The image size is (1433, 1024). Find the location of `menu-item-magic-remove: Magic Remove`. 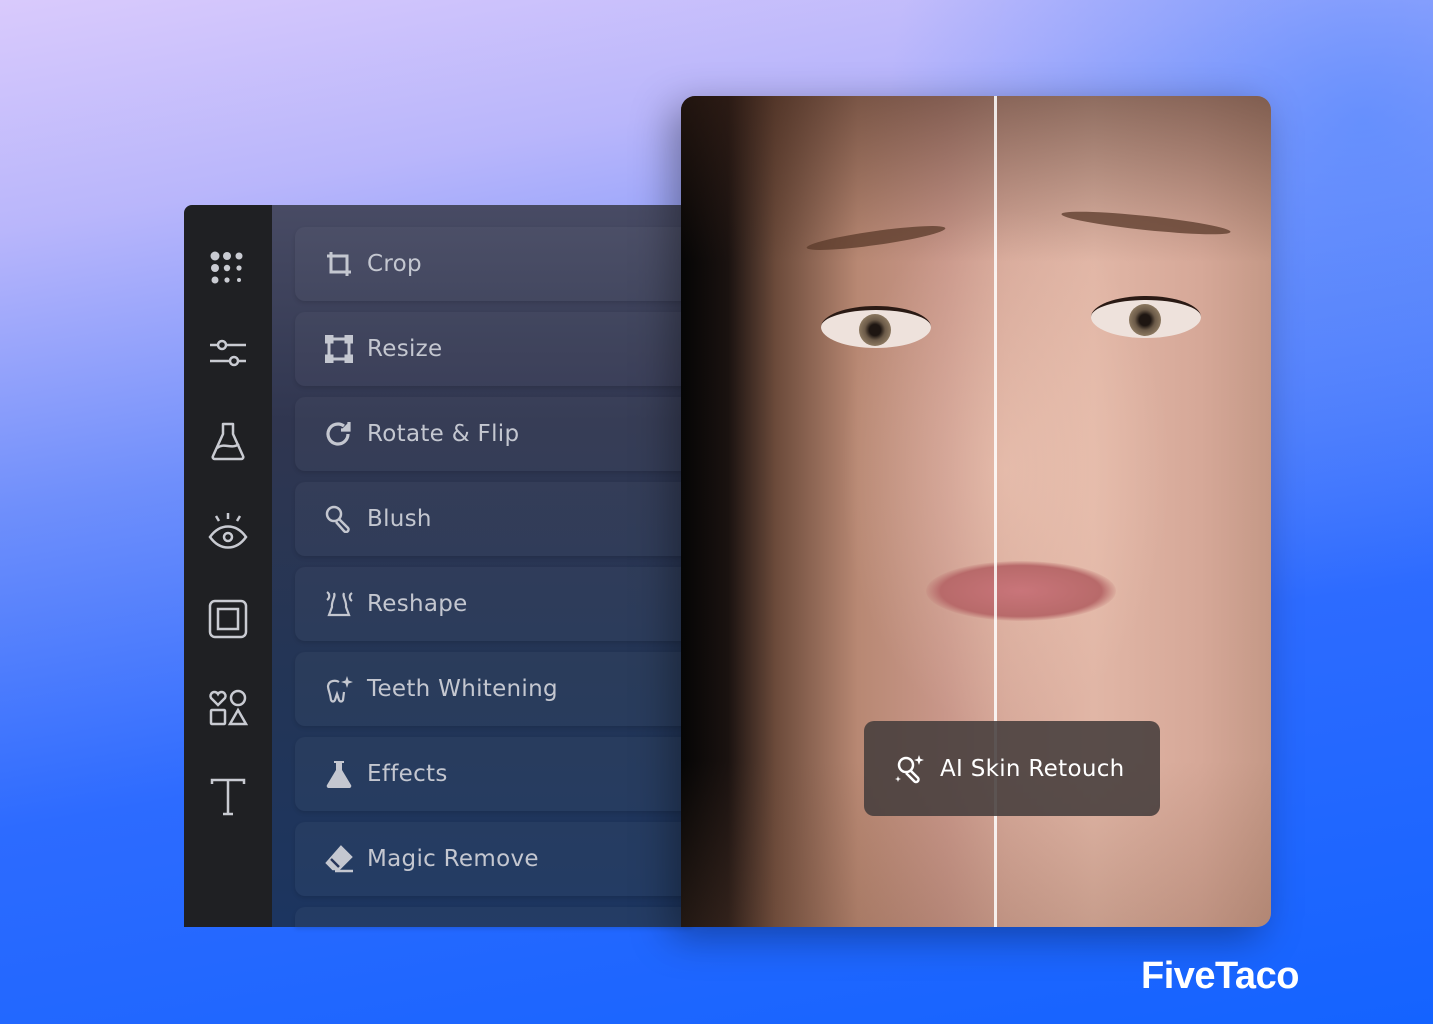

menu-item-magic-remove: Magic Remove is located at coordinates (493, 859).